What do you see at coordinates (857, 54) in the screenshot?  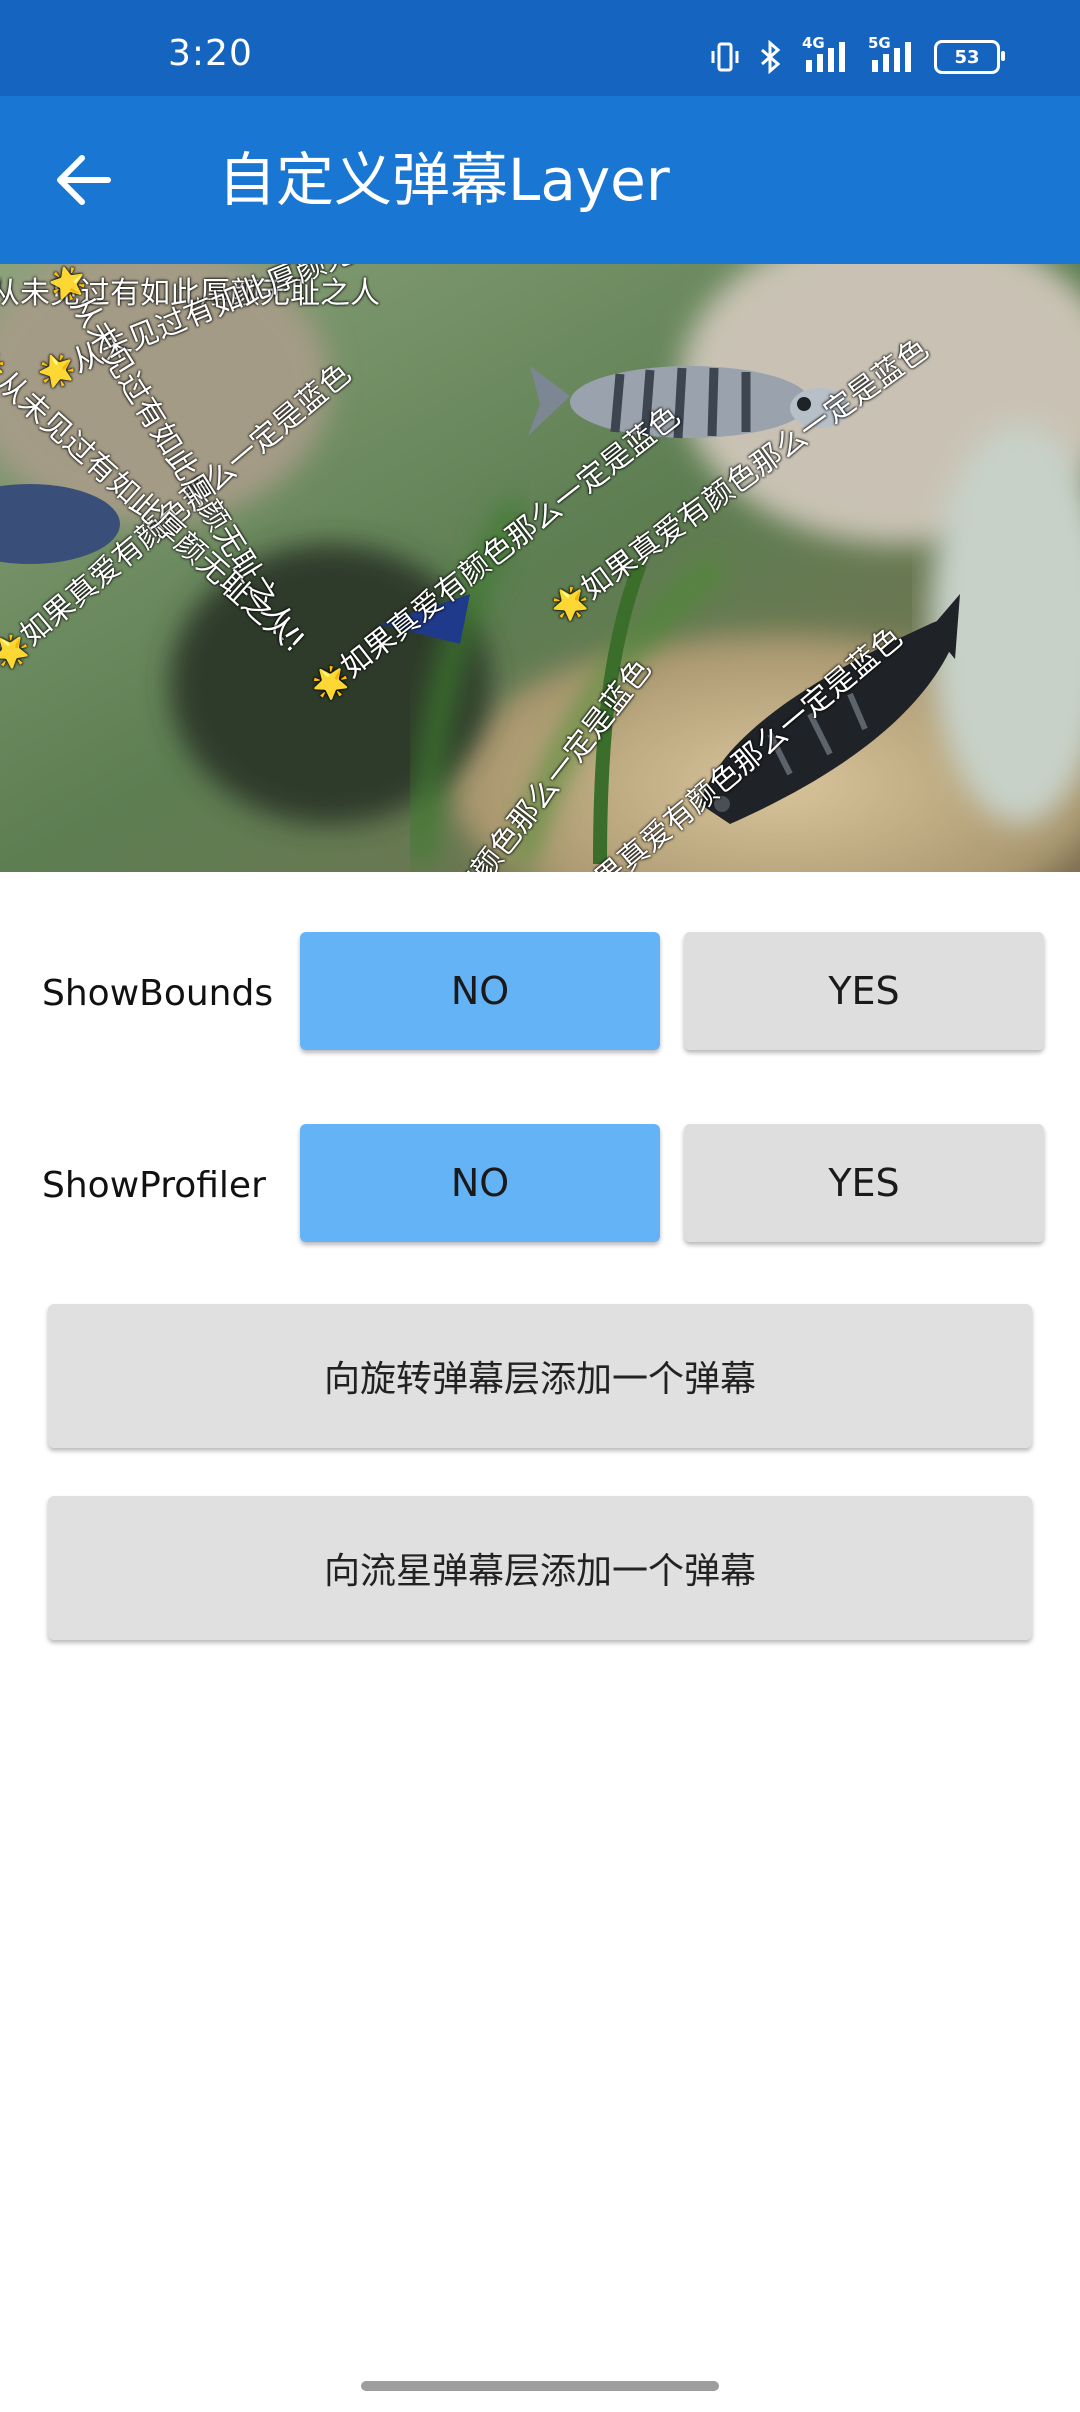 I see `status-icons: 4G 5G 53` at bounding box center [857, 54].